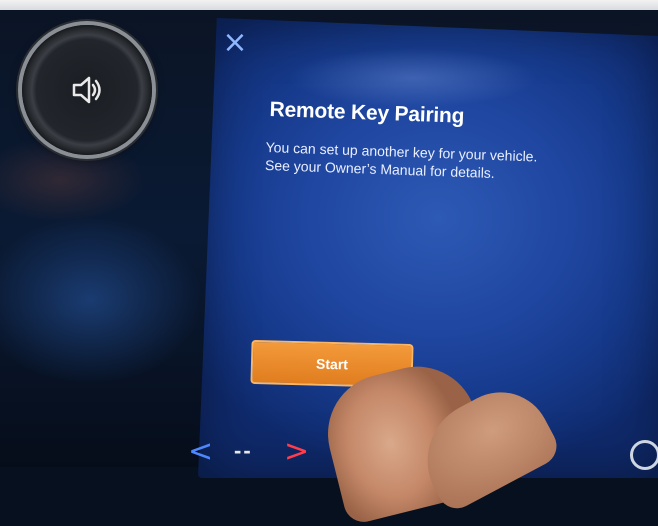 This screenshot has width=658, height=526. Describe the element at coordinates (296, 451) in the screenshot. I see `chevron-right-icon: >` at that location.